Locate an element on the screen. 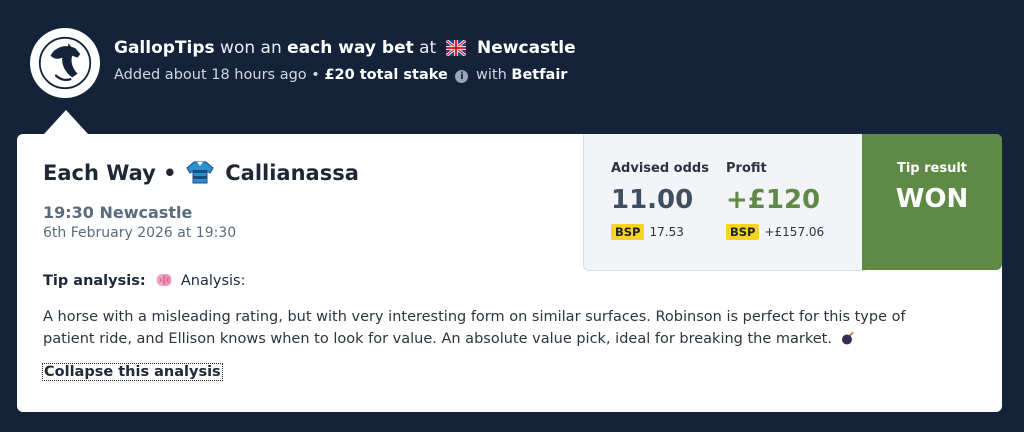 The width and height of the screenshot is (1024, 432). brain-icon is located at coordinates (164, 280).